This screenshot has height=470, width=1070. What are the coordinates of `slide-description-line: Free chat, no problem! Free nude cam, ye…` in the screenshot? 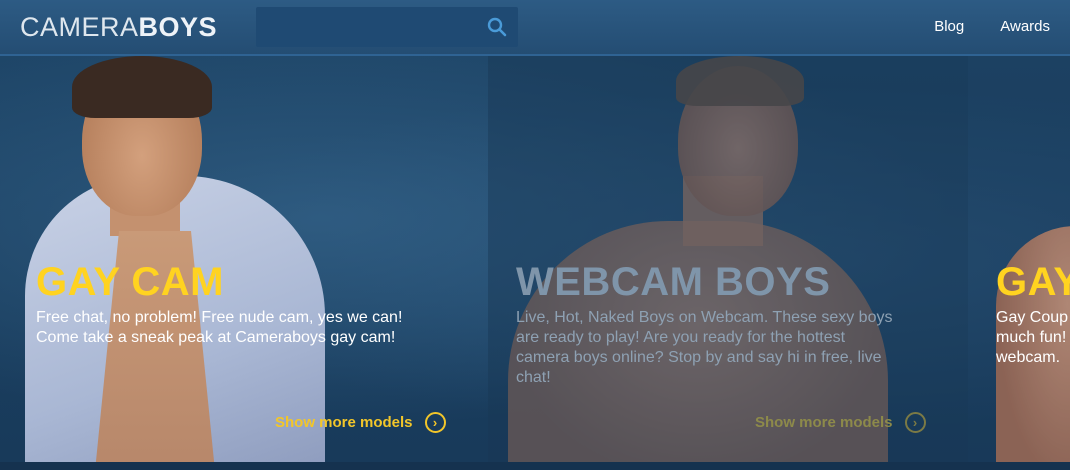 It's located at (219, 317).